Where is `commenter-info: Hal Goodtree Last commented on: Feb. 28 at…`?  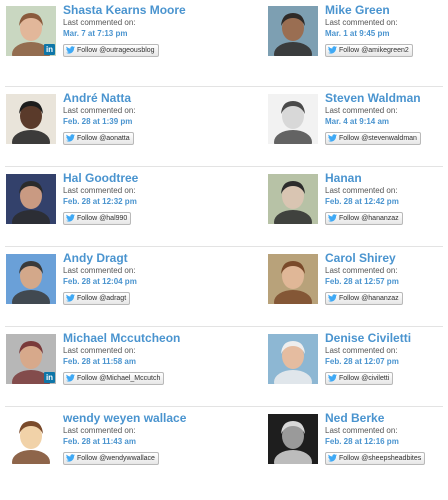 commenter-info: Hal Goodtree Last commented on: Feb. 28 at… is located at coordinates (138, 198).